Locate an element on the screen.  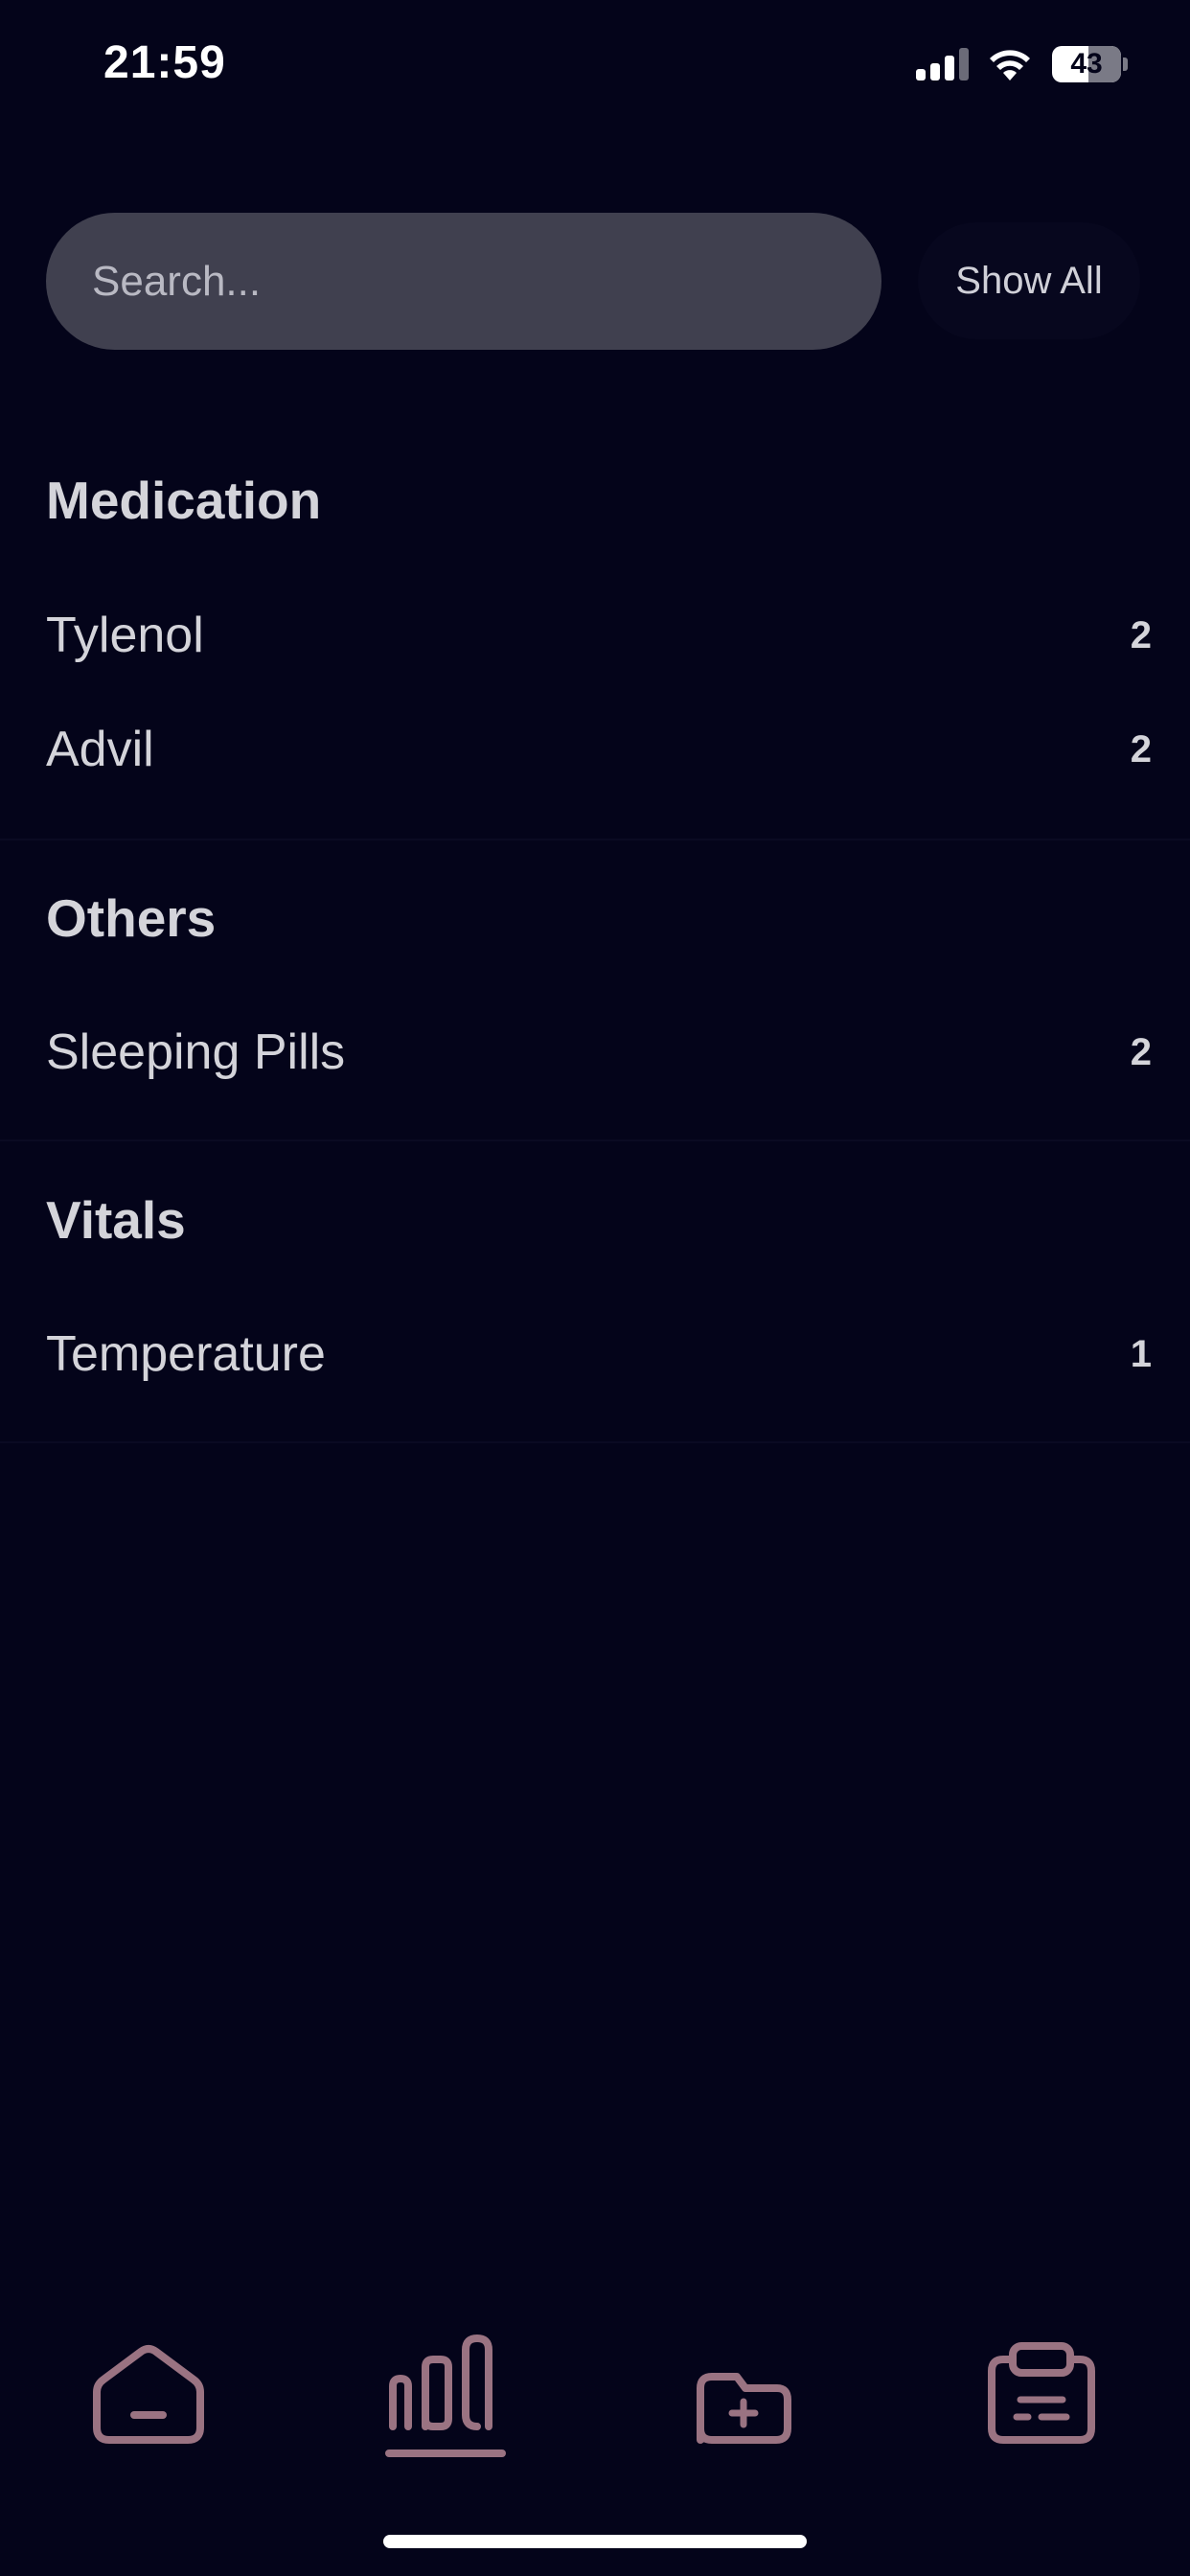
list-item: Advil 2 is located at coordinates (595, 749).